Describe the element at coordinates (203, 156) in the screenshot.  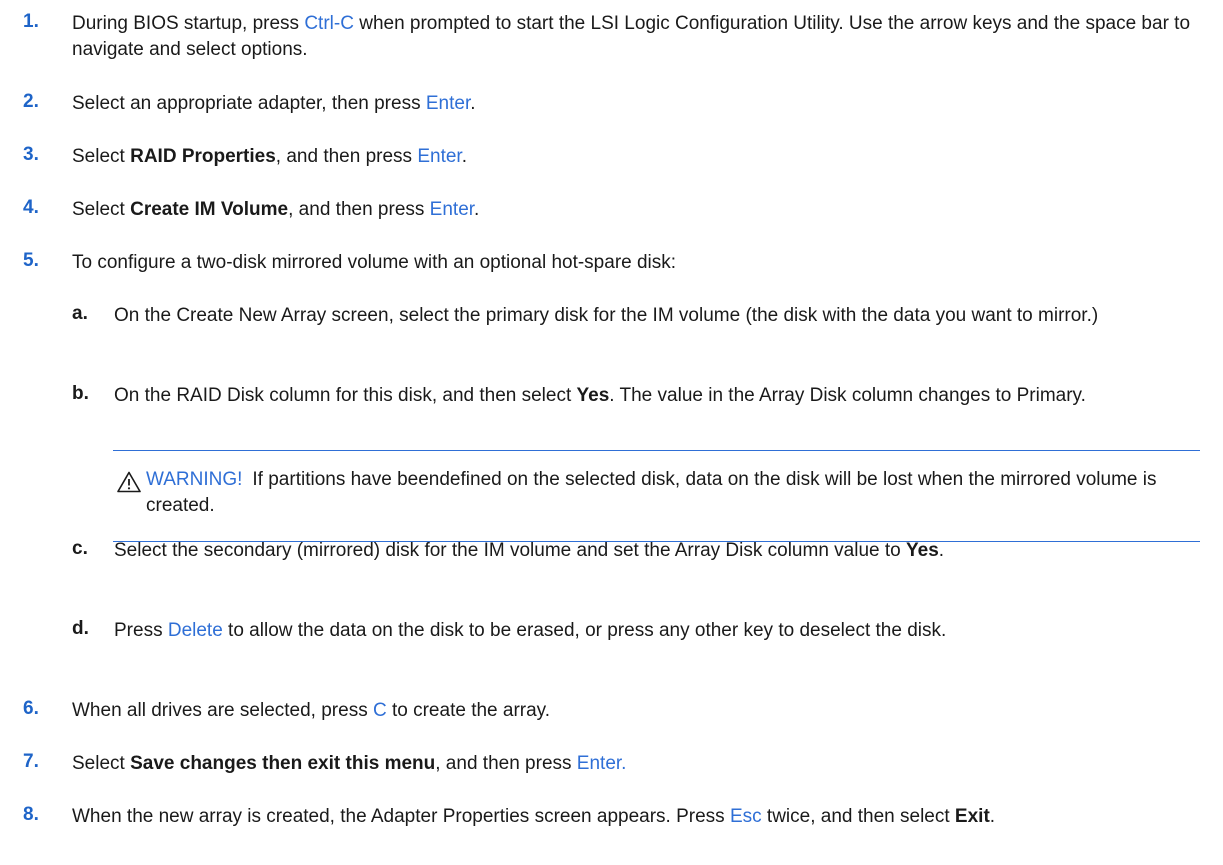
I see `menu-option: RAID Properties` at that location.